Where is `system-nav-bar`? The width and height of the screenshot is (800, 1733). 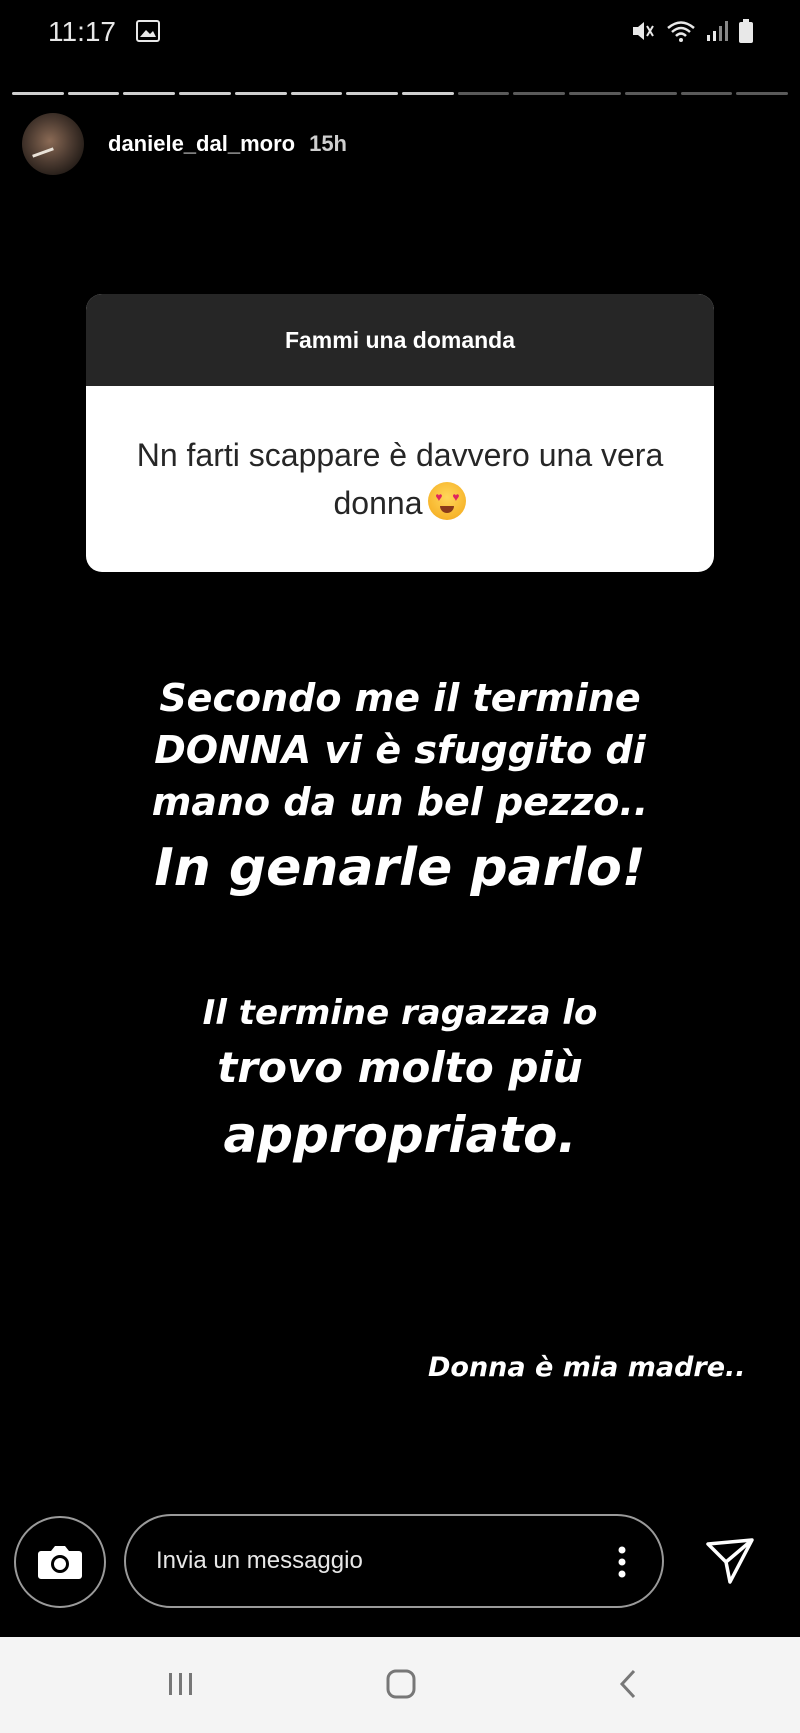 system-nav-bar is located at coordinates (400, 1685).